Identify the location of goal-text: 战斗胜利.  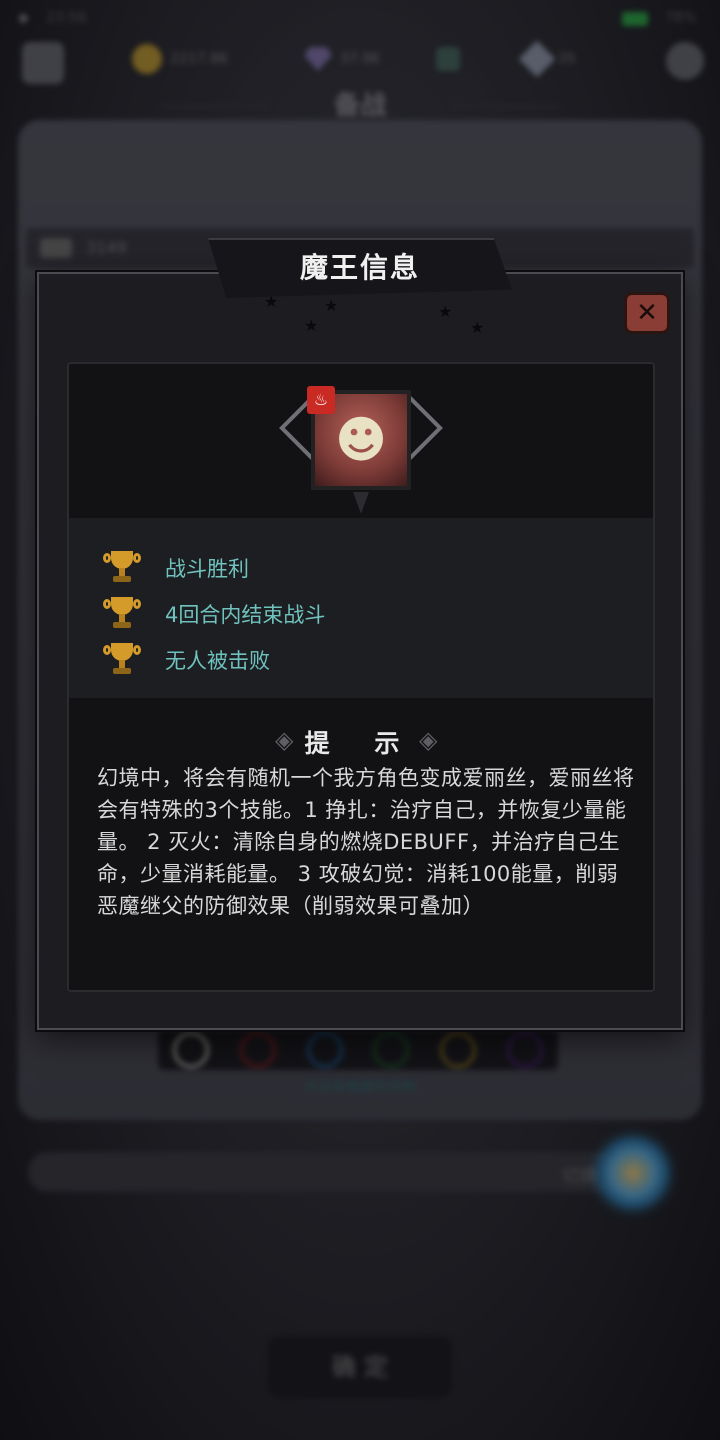
(207, 569).